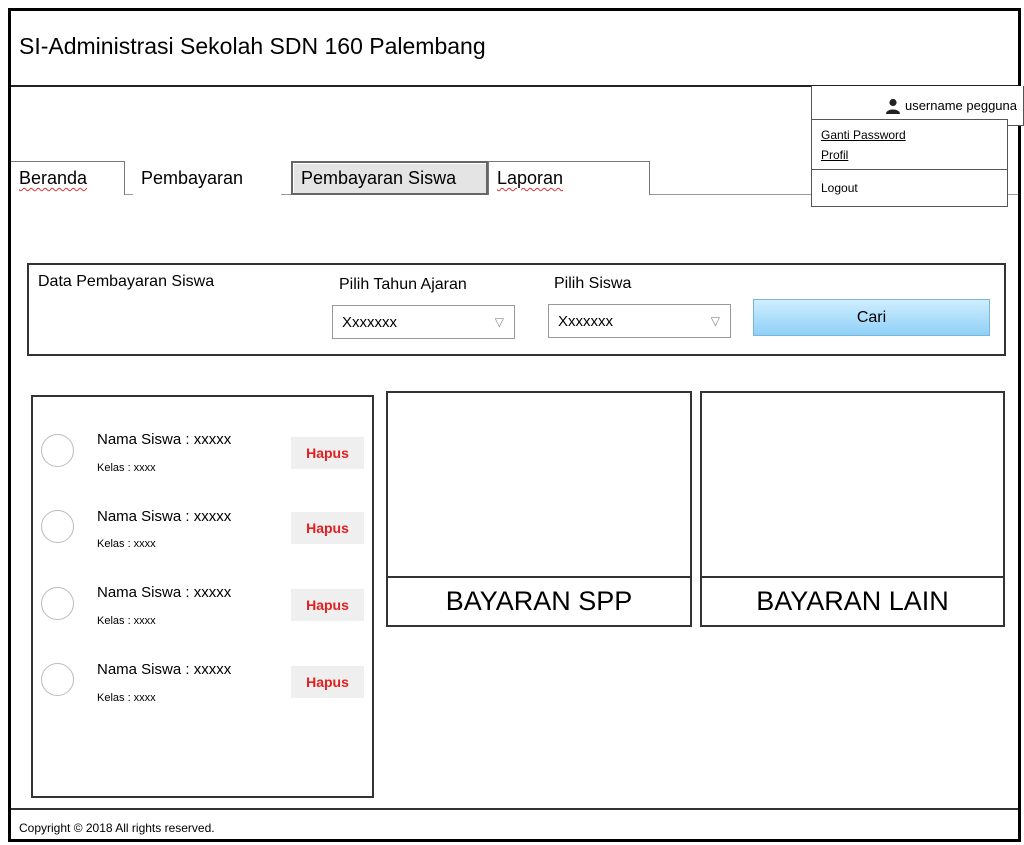 Image resolution: width=1024 pixels, height=845 pixels. I want to click on tab-pembayaran-siswa-label: Pembayaran Siswa, so click(379, 177).